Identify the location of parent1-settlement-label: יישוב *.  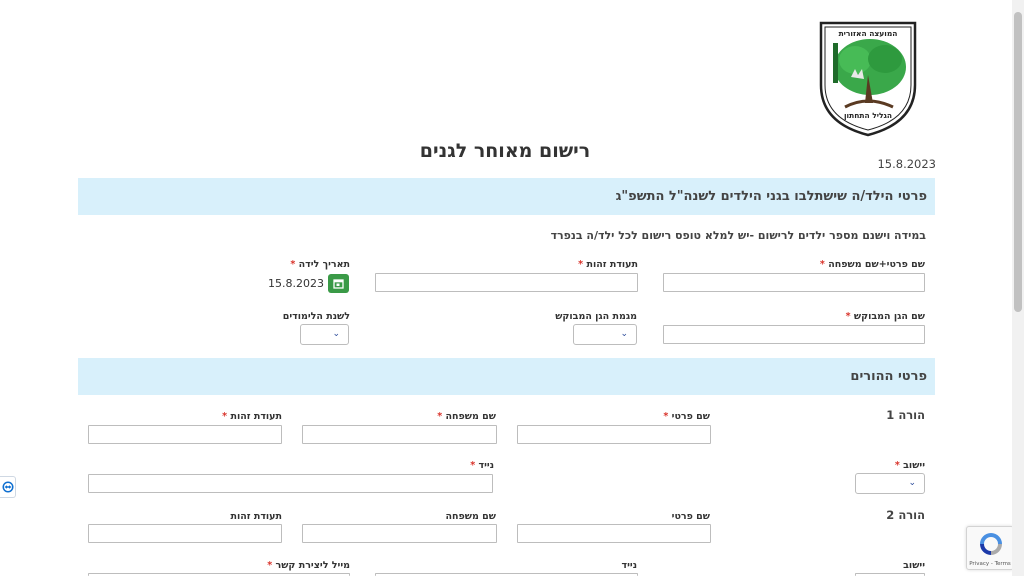
(909, 465).